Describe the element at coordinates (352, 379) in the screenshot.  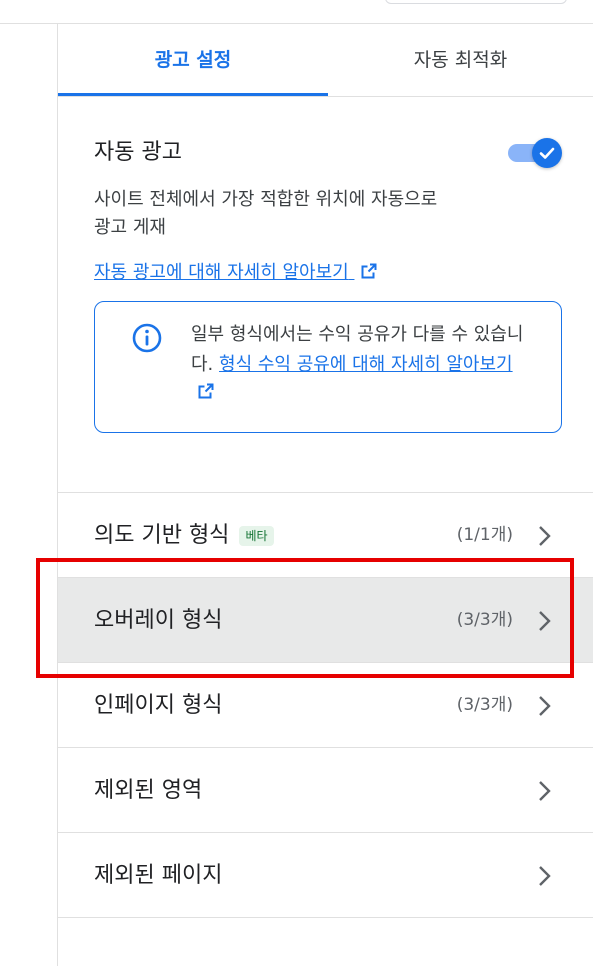
I see `revenue-share-learn-more-link: 형식 수익 공유에 대해 자세히 알아보기` at that location.